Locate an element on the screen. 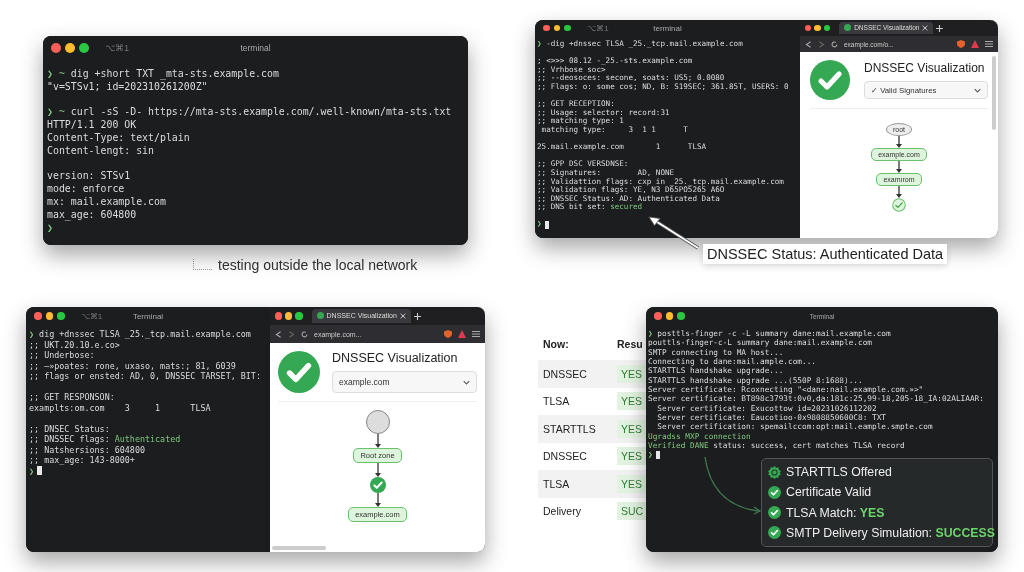 The height and width of the screenshot is (572, 1024). result-tag: SUC is located at coordinates (632, 511).